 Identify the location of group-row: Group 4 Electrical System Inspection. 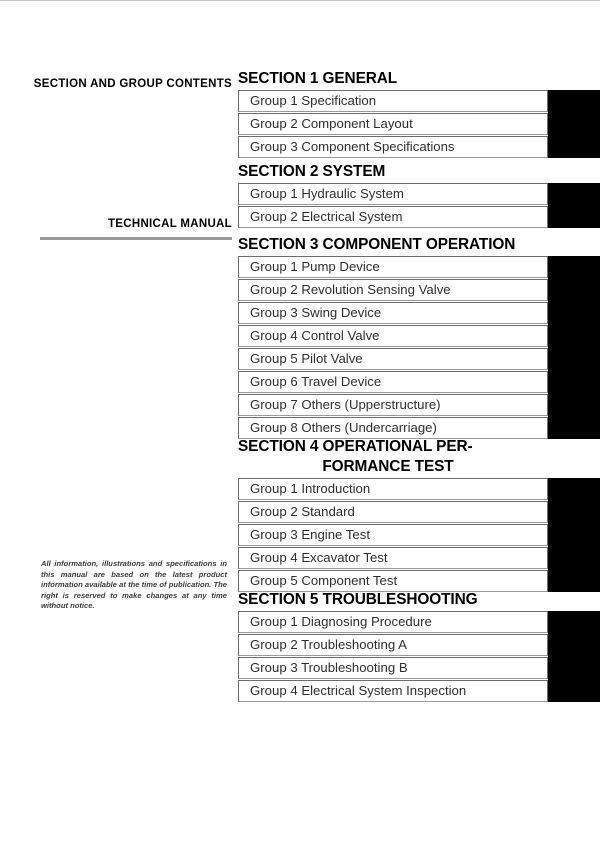
(393, 691).